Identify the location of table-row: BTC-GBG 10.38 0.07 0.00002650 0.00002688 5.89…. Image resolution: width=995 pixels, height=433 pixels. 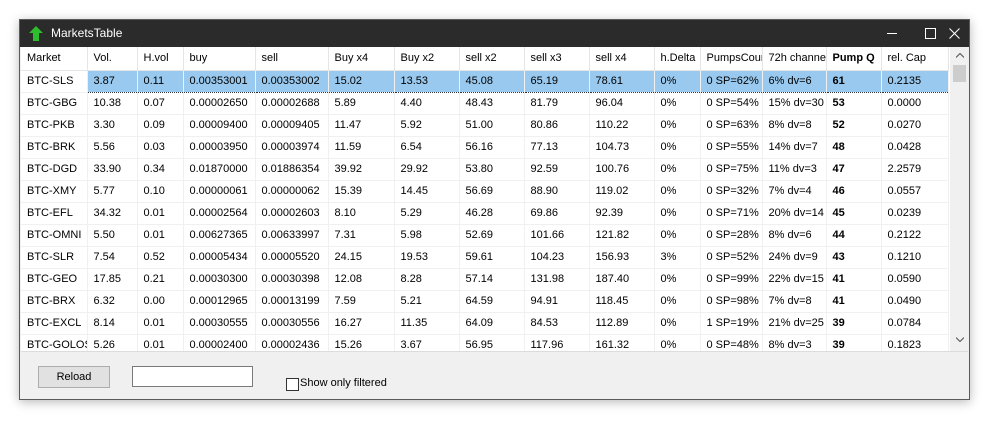
(485, 103).